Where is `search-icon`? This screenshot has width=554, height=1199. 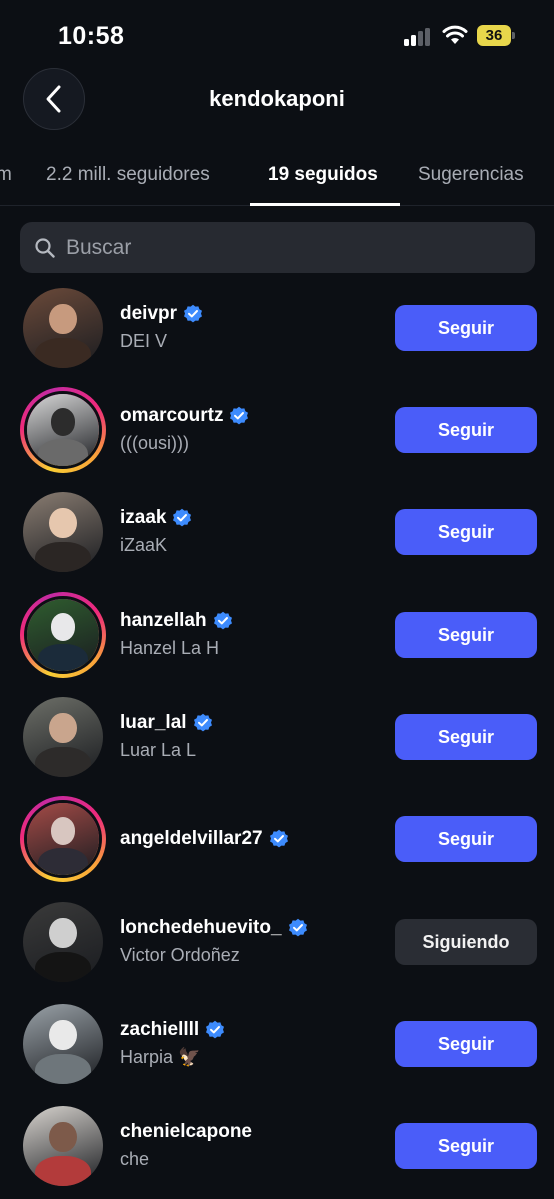 search-icon is located at coordinates (45, 247).